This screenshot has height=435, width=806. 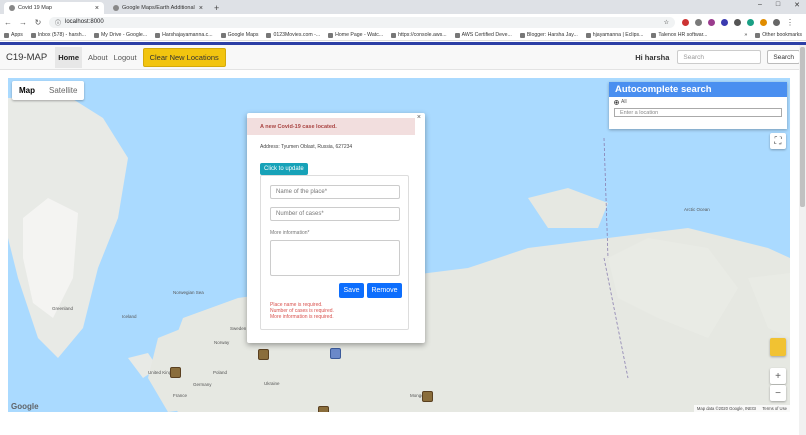 I want to click on search-input: Search, so click(x=719, y=57).